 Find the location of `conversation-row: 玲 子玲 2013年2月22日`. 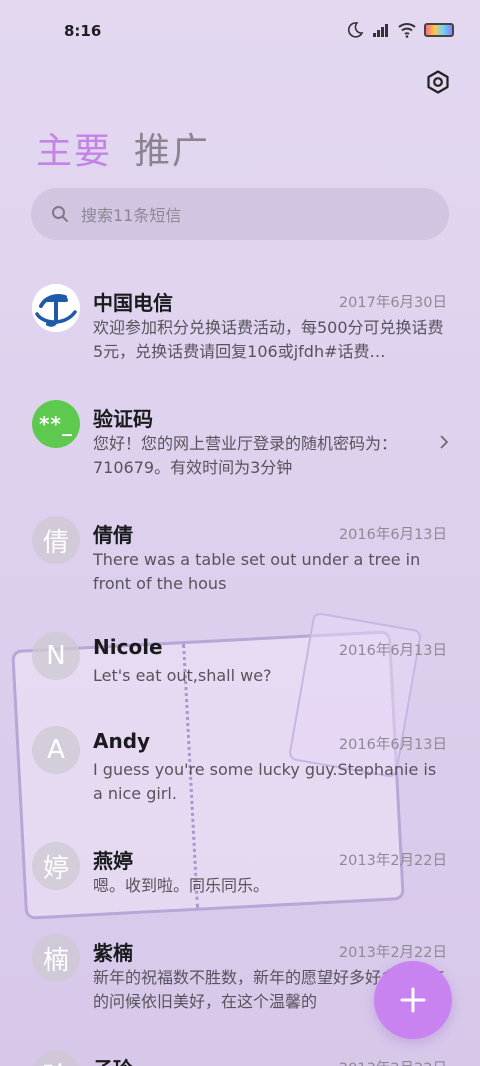

conversation-row: 玲 子玲 2013年2月22日 is located at coordinates (240, 1052).